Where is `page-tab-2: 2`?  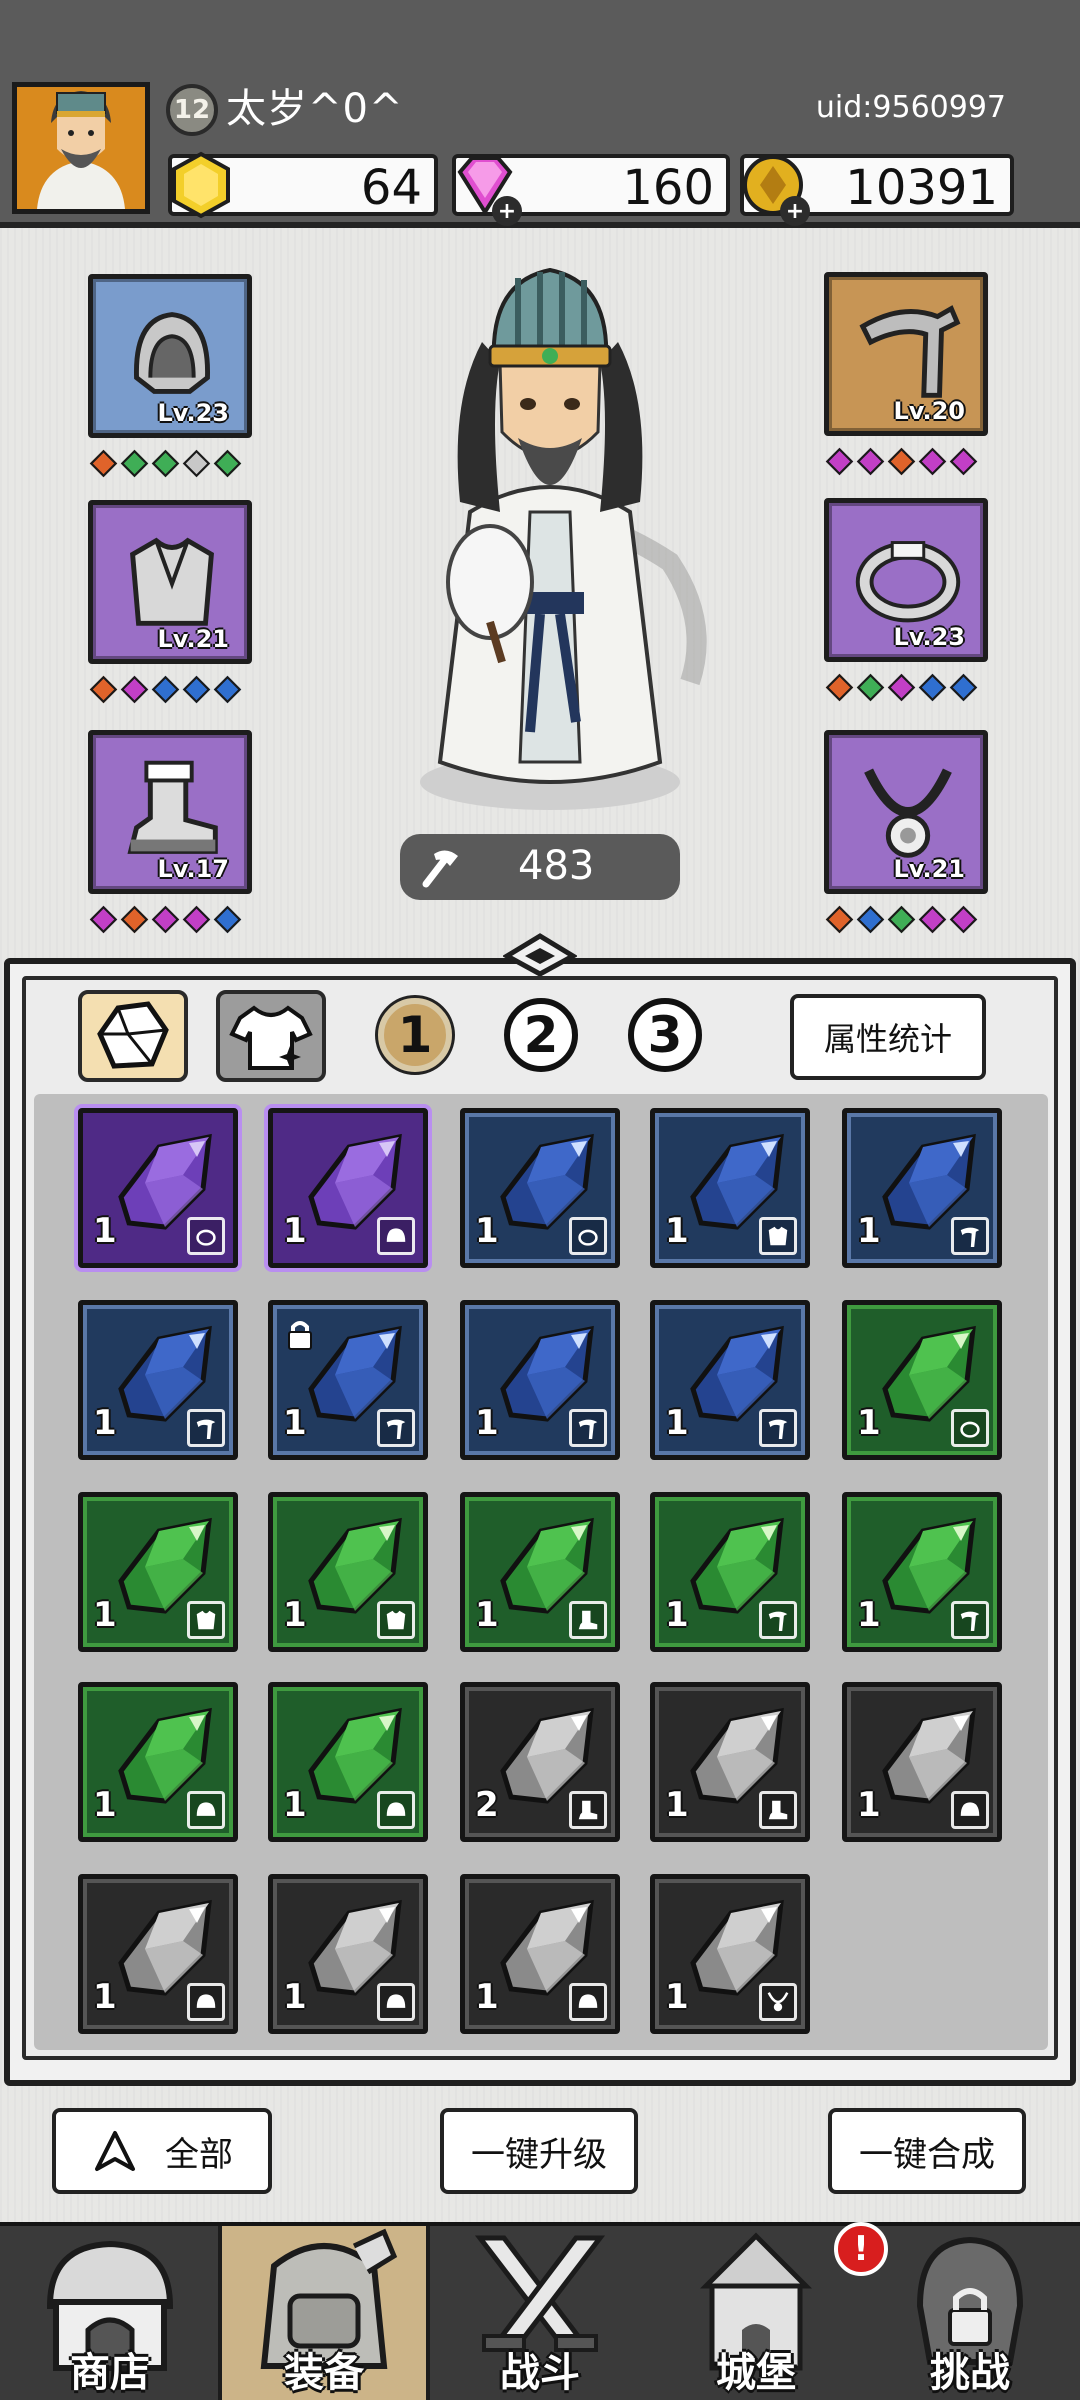 page-tab-2: 2 is located at coordinates (541, 1035).